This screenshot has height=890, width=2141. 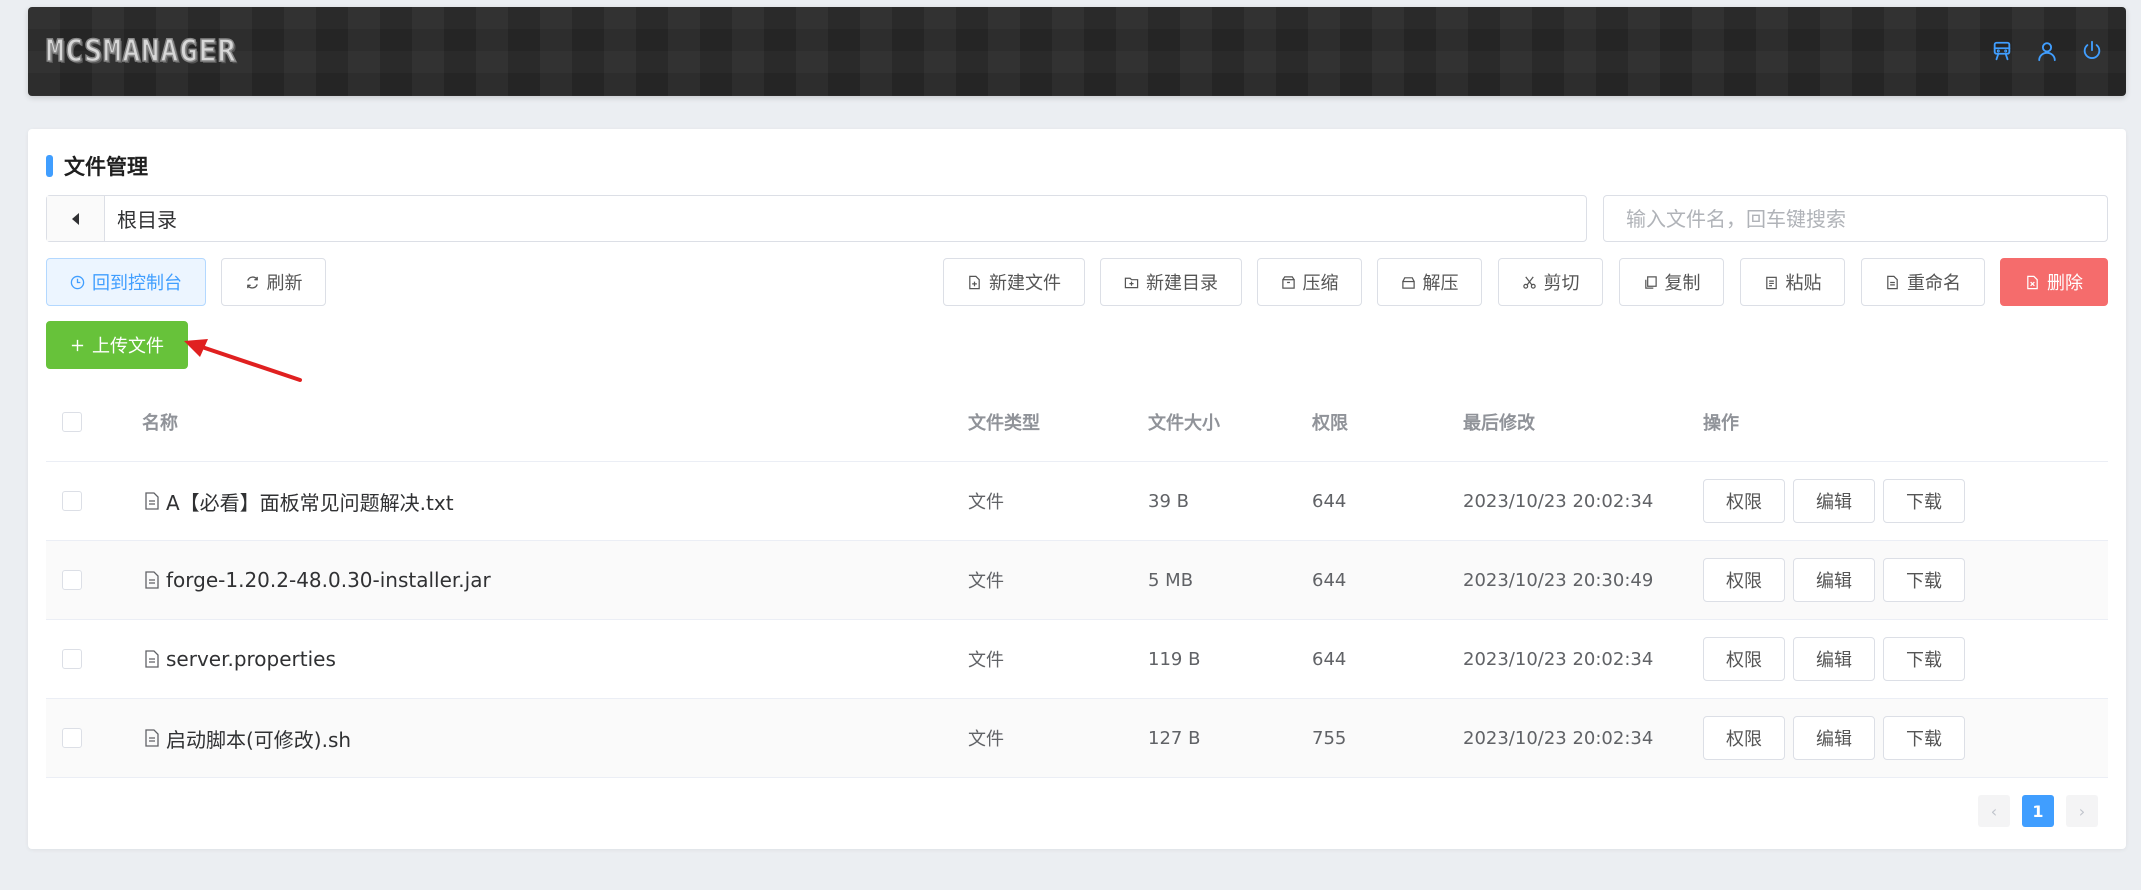 I want to click on server-icon, so click(x=2002, y=51).